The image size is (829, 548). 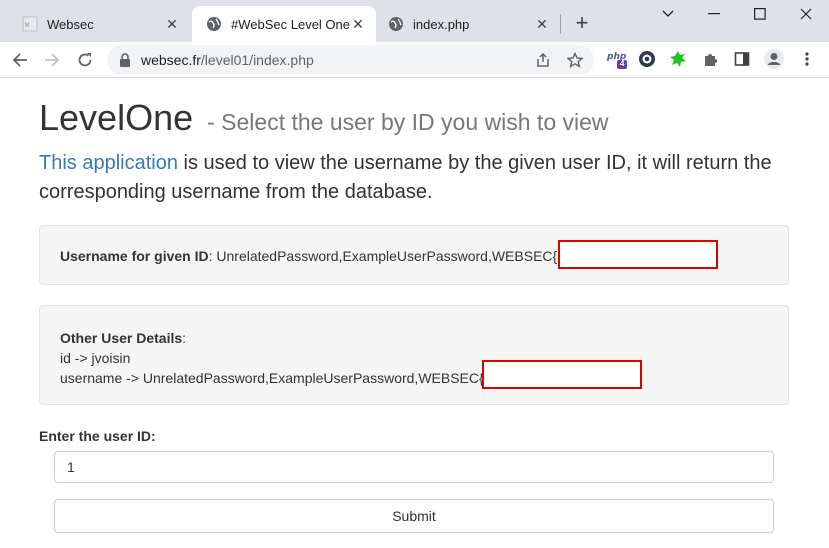 I want to click on chevron-down-icon, so click(x=668, y=14).